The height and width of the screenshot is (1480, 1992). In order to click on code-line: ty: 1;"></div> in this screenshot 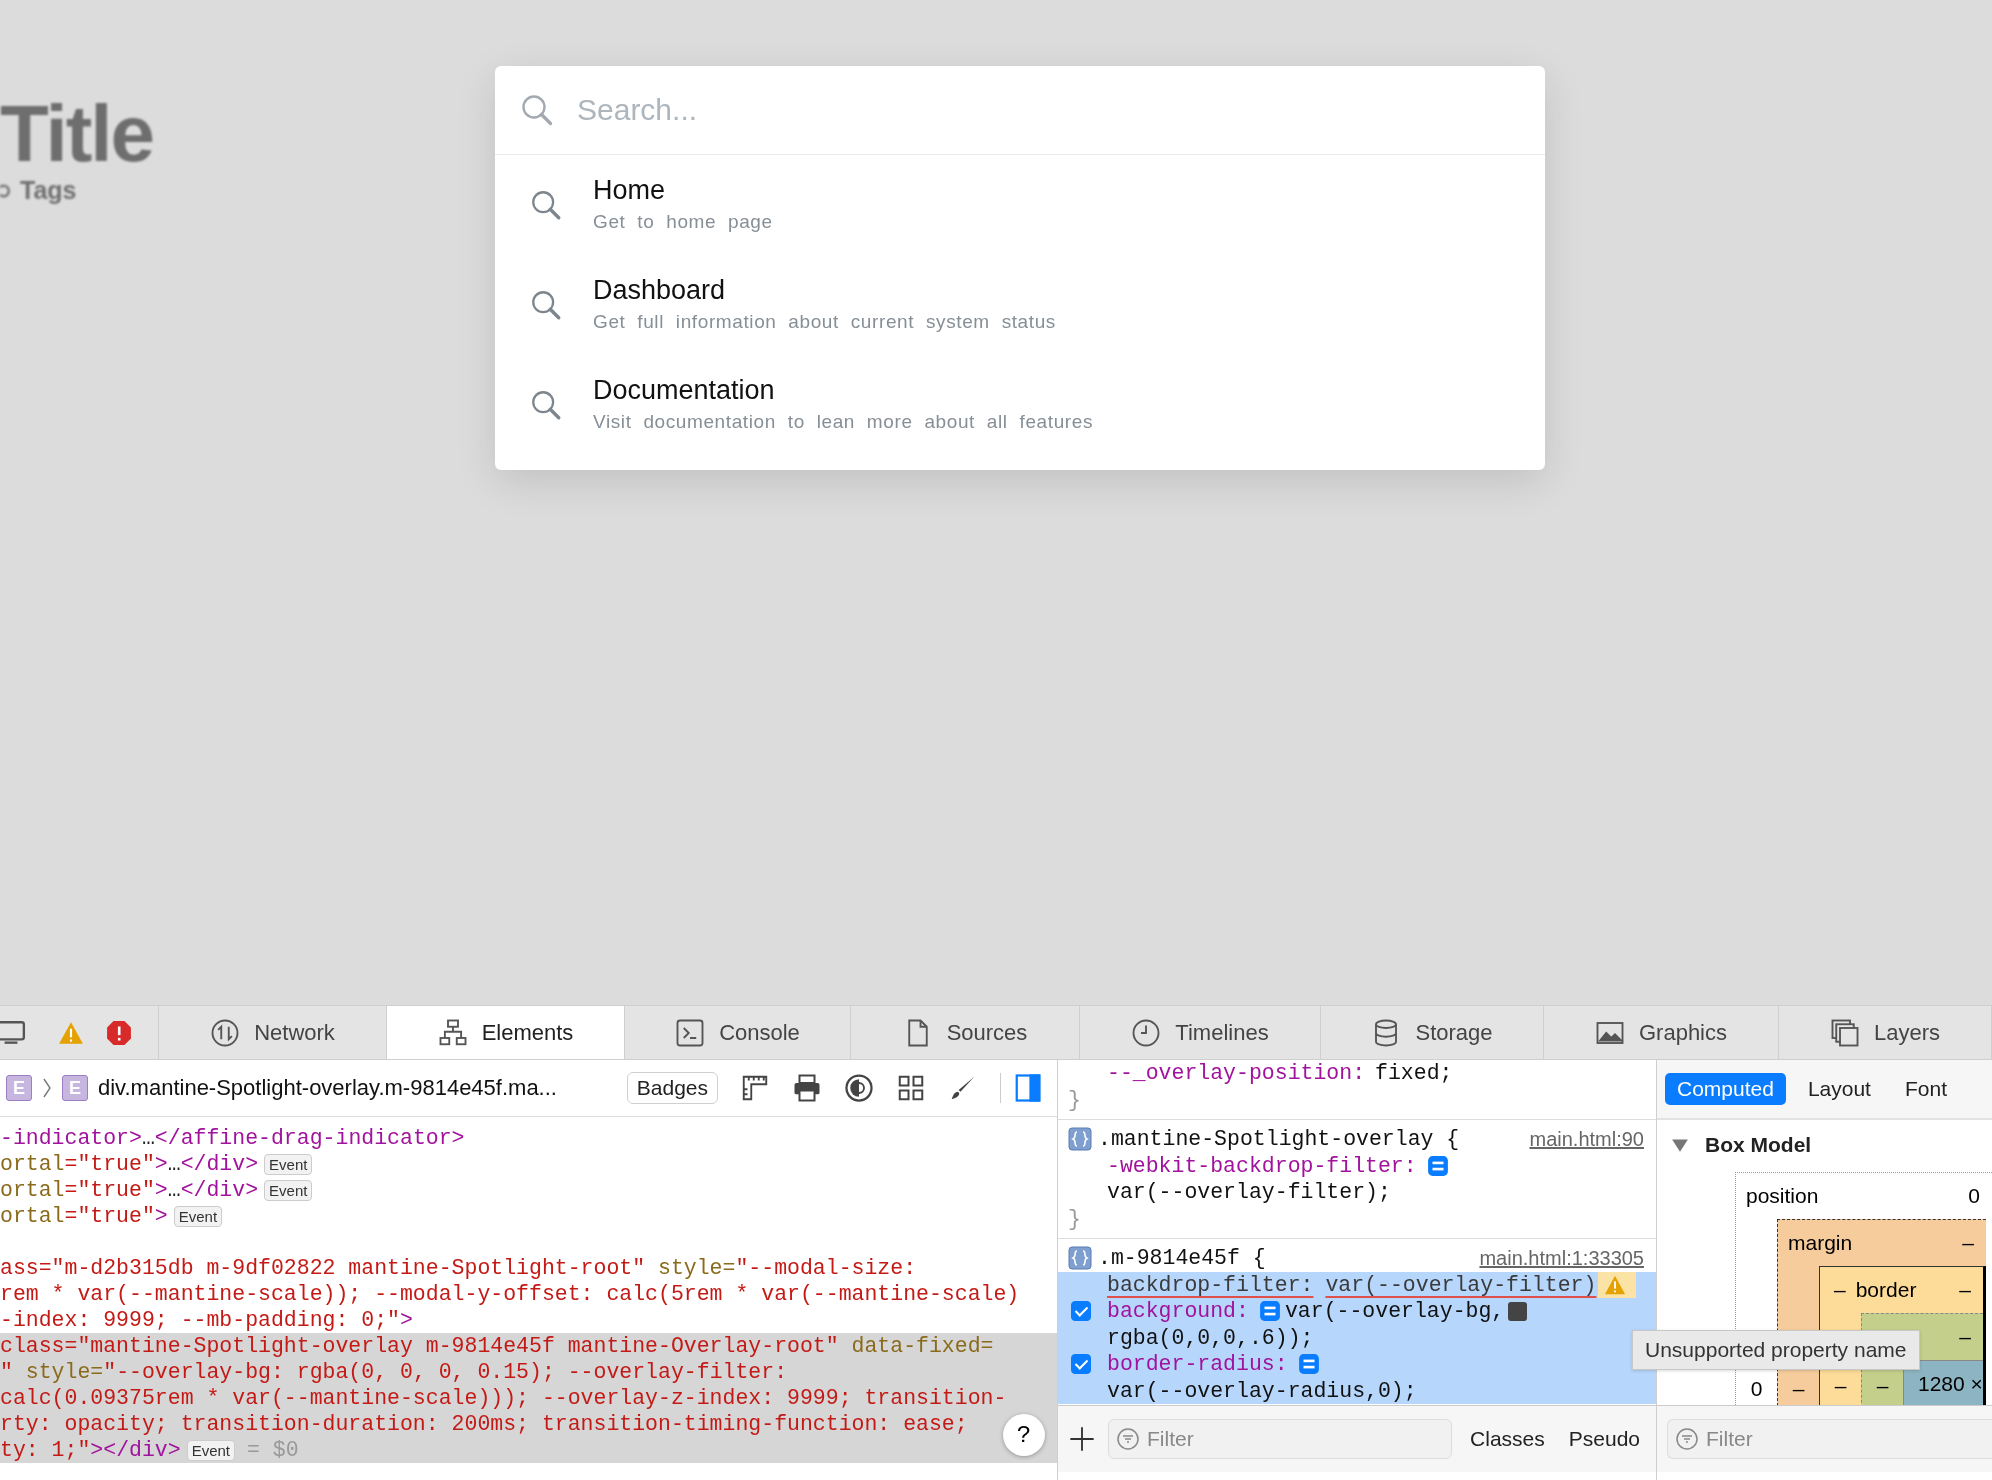, I will do `click(90, 1450)`.